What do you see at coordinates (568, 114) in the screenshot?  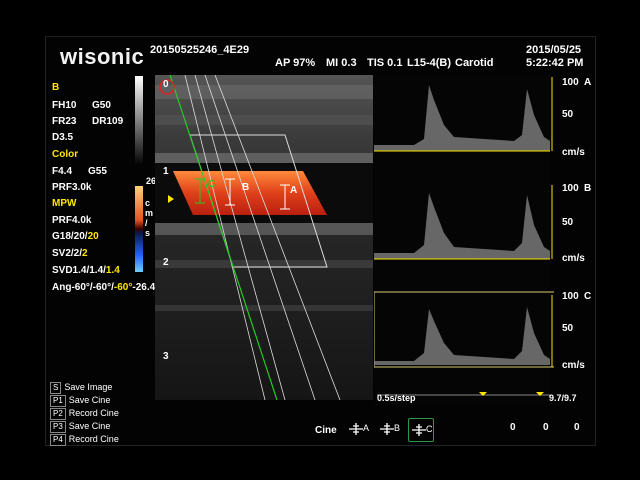 I see `scale-a-50: 50` at bounding box center [568, 114].